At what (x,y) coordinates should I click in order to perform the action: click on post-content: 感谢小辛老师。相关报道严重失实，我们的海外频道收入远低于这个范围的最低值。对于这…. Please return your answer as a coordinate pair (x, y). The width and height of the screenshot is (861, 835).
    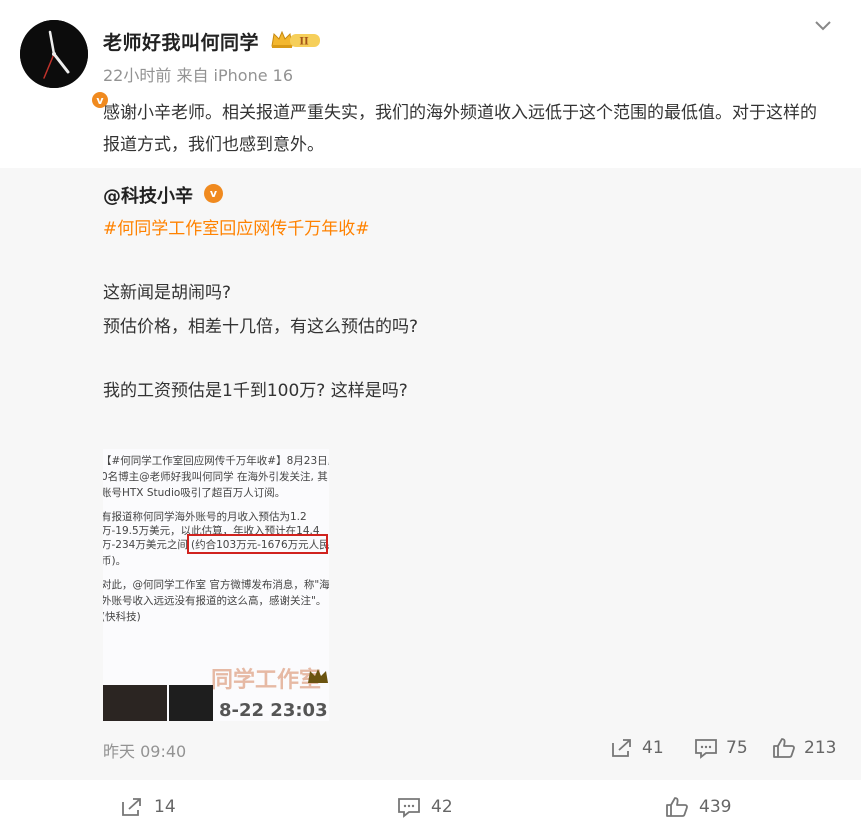
    Looking at the image, I should click on (460, 129).